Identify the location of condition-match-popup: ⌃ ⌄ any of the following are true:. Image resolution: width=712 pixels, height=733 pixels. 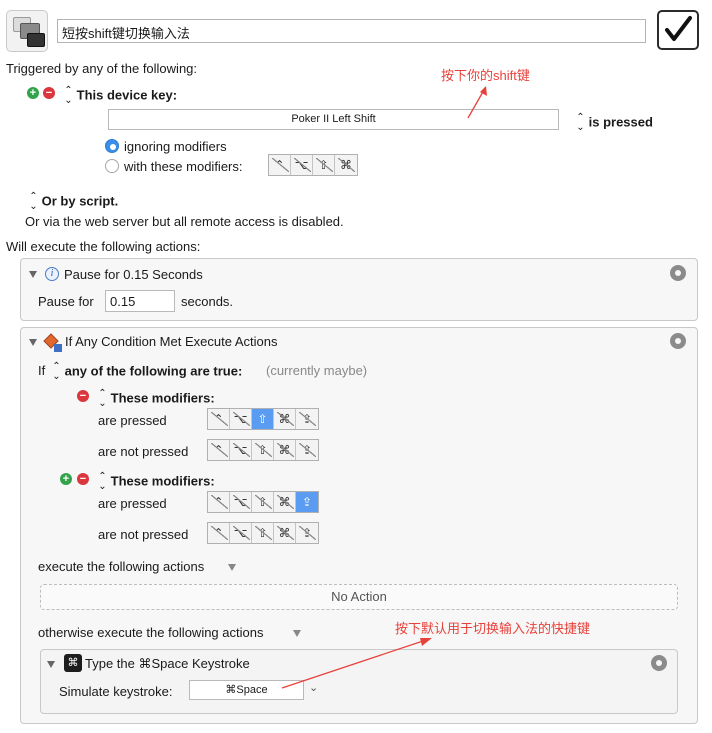
(147, 372).